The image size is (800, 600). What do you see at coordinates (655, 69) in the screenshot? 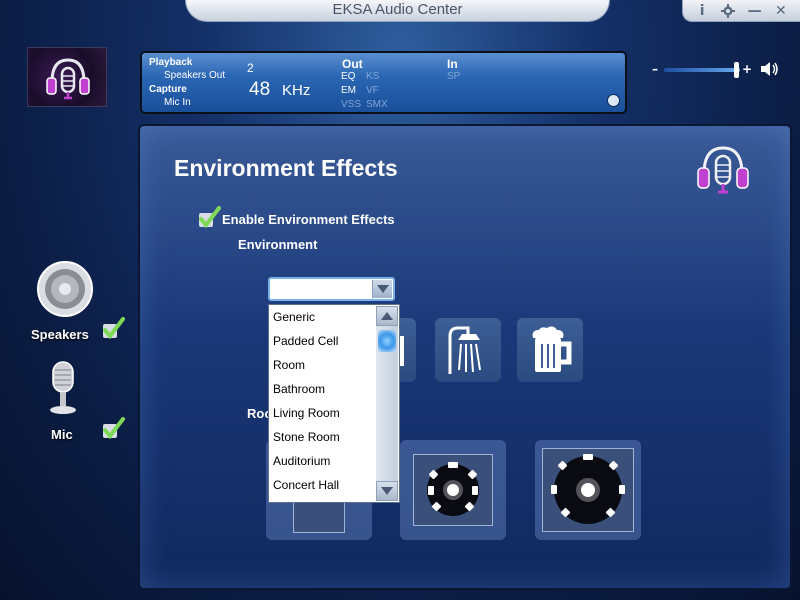
I see `volume-minus: –` at bounding box center [655, 69].